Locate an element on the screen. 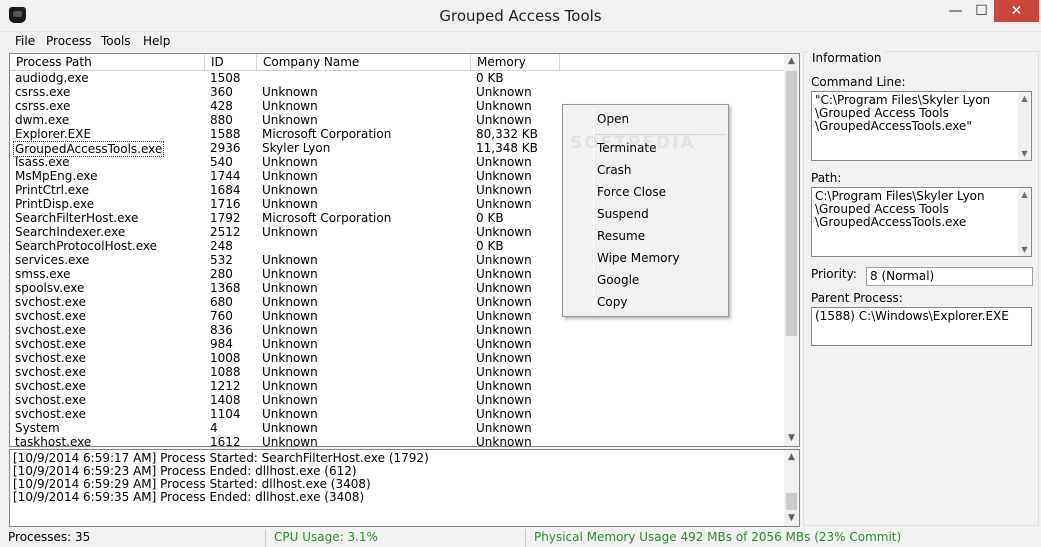 The width and height of the screenshot is (1041, 547). table-row: svchost.exe 1008 Unknown Unknown is located at coordinates (398, 358).